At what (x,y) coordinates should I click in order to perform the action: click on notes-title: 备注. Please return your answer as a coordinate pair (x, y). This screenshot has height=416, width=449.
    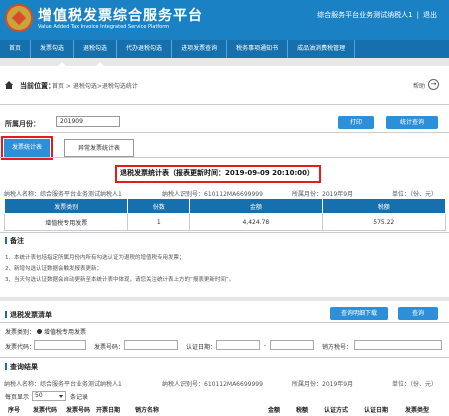
    Looking at the image, I should click on (14, 241).